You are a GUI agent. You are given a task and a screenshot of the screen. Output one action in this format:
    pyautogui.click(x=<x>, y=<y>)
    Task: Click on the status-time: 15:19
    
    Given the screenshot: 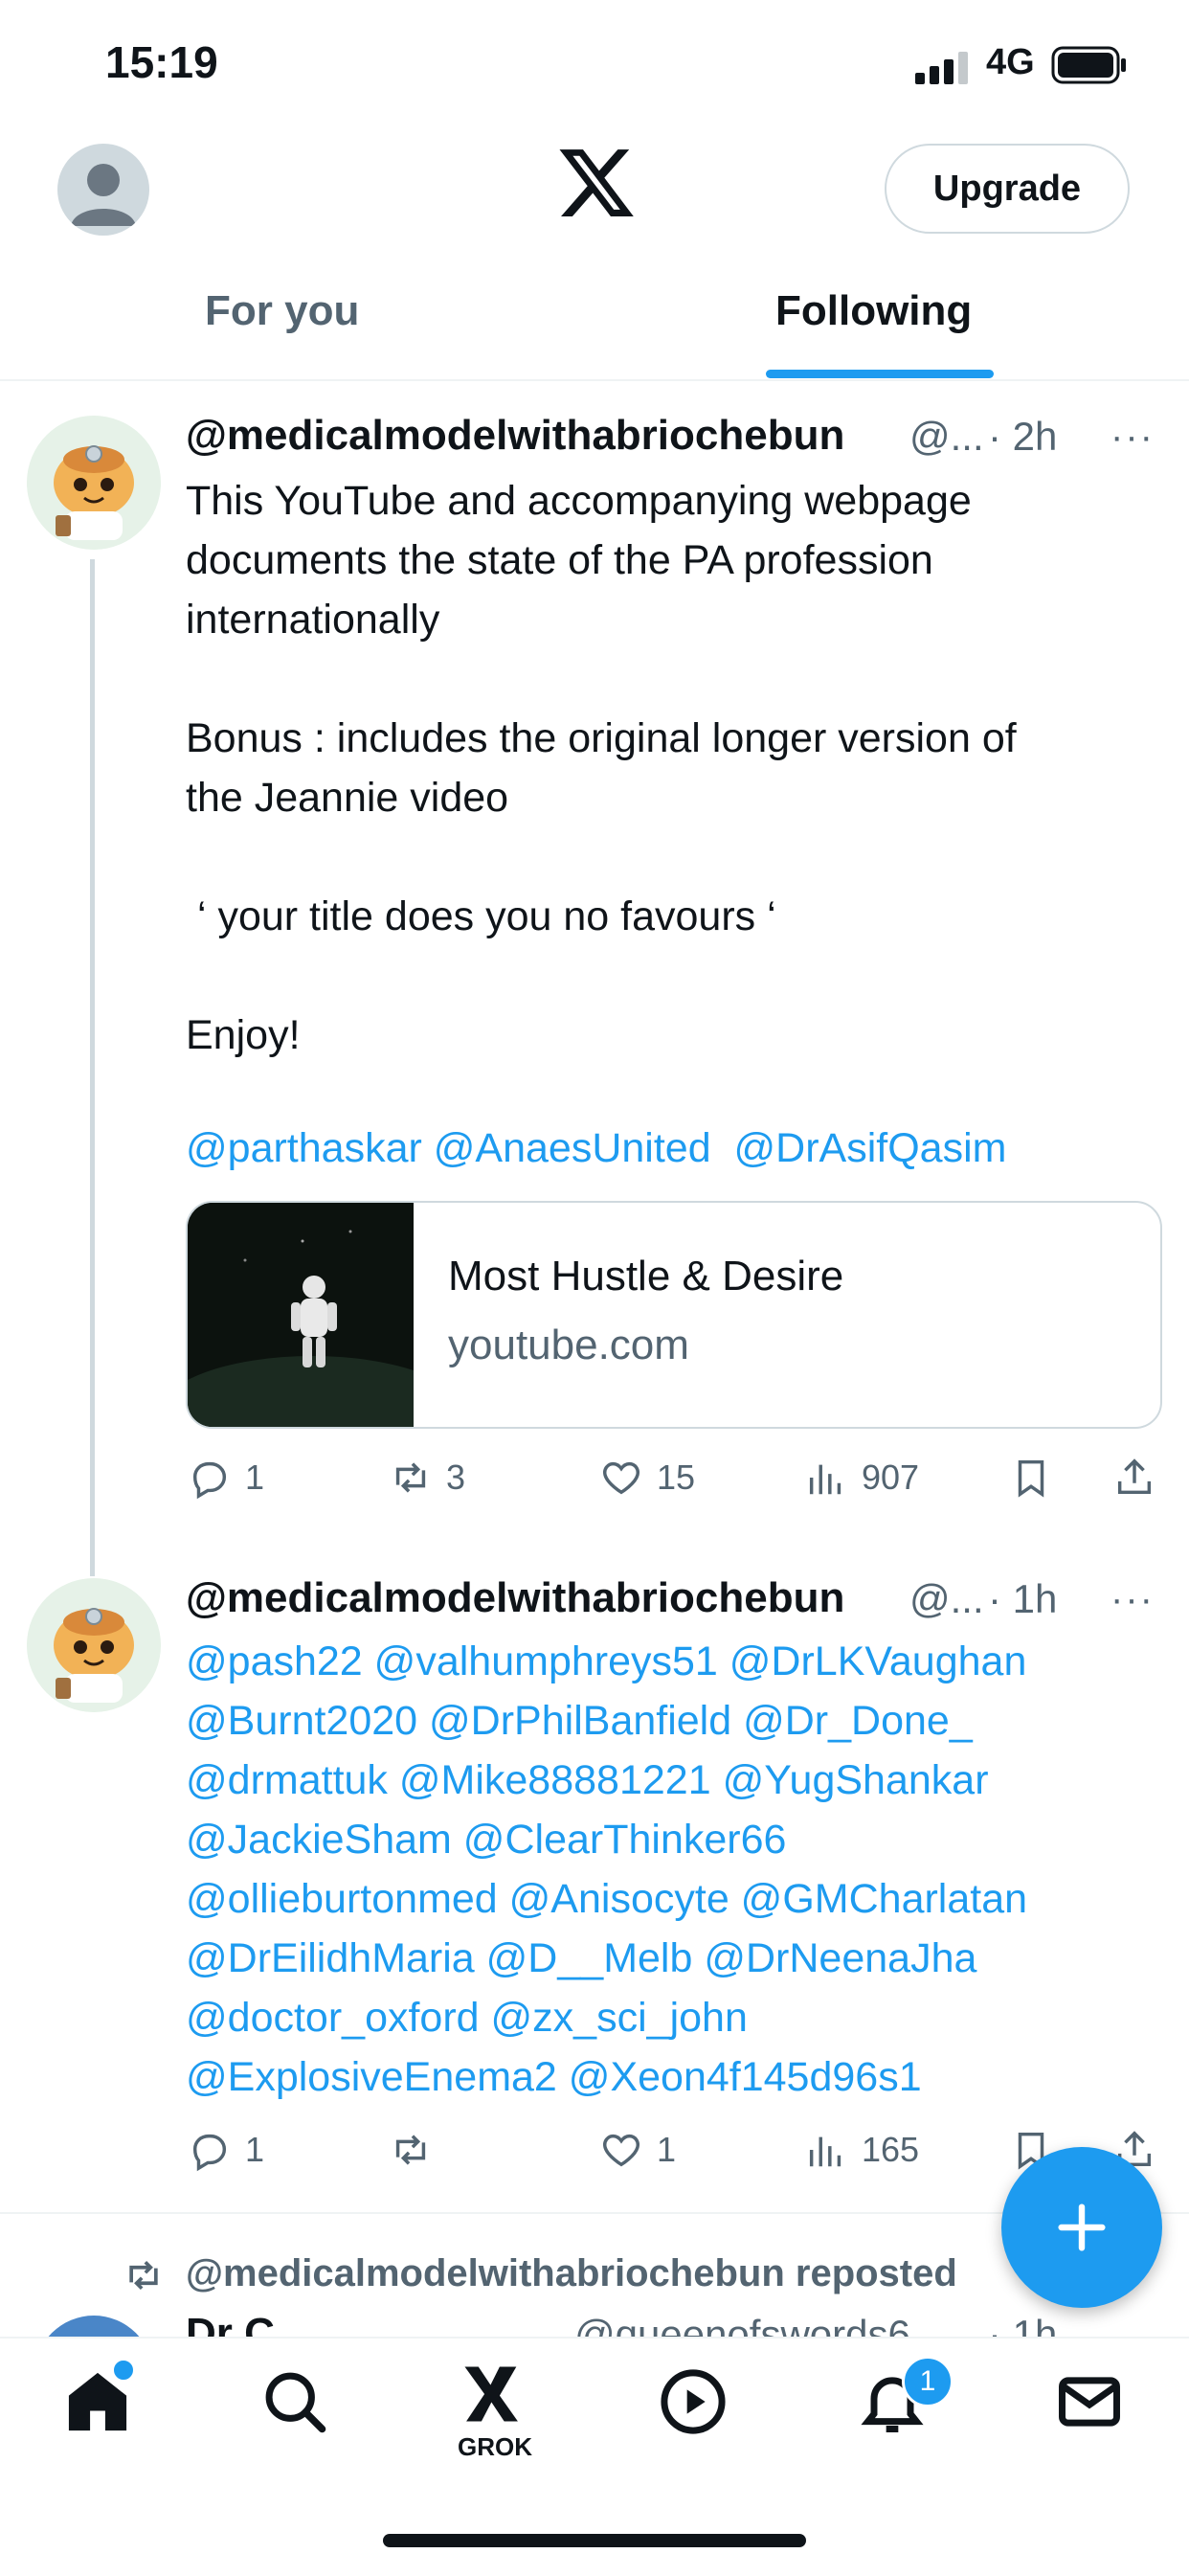 What is the action you would take?
    pyautogui.click(x=161, y=62)
    